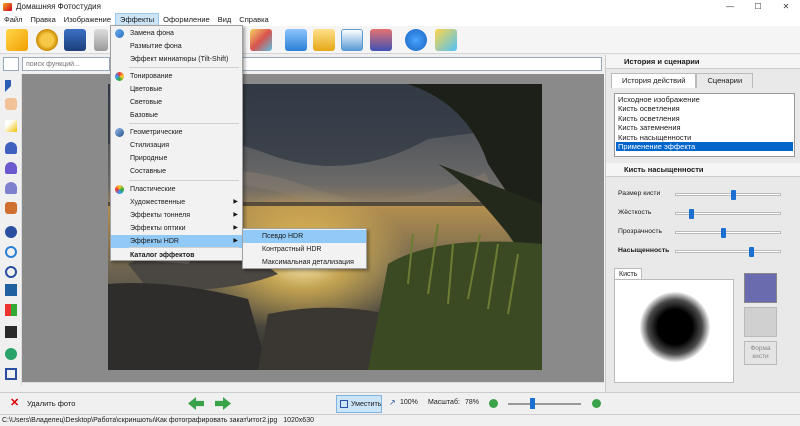 The height and width of the screenshot is (426, 800). Describe the element at coordinates (786, 6) in the screenshot. I see `close-button: ✕` at that location.